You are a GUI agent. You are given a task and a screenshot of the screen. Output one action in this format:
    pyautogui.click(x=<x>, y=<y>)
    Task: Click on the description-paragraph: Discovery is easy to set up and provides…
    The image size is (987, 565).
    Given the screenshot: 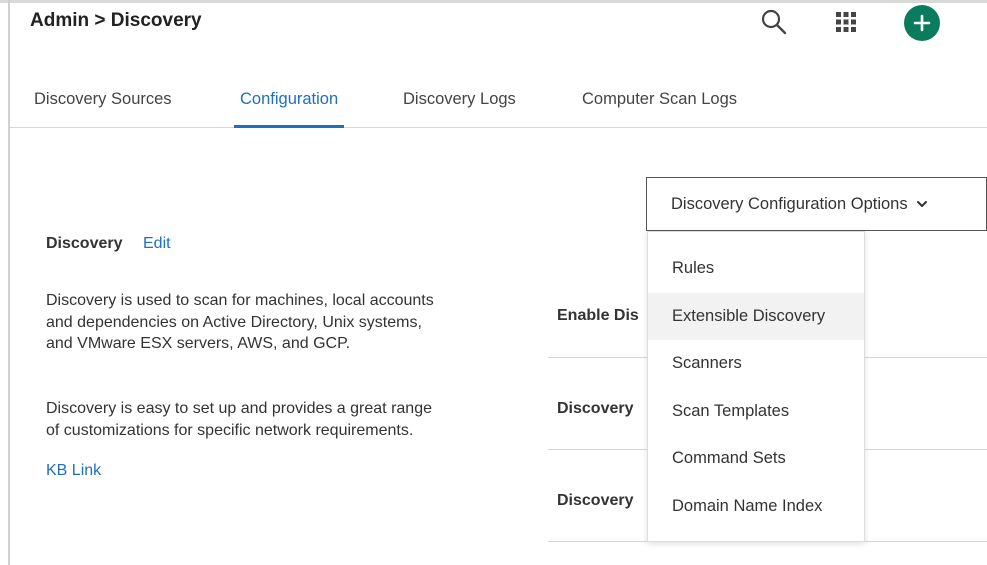 What is the action you would take?
    pyautogui.click(x=239, y=419)
    